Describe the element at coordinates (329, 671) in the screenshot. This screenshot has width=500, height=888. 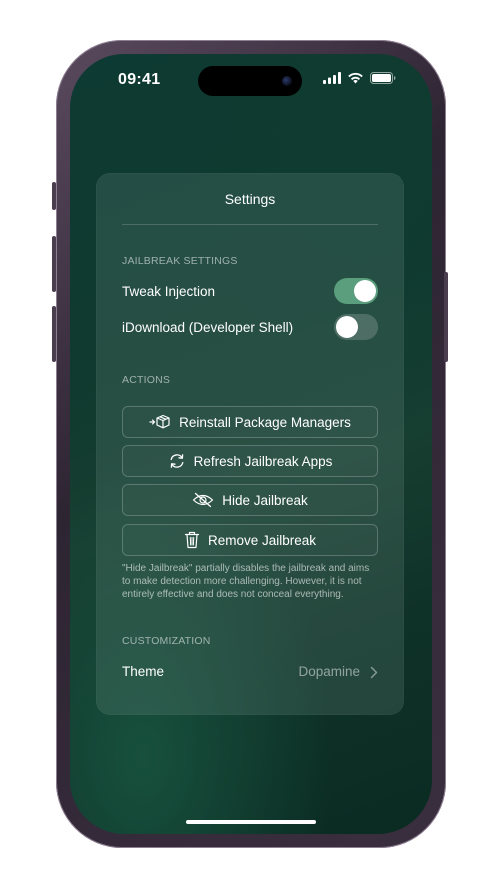
I see `theme-value: Dopamine` at that location.